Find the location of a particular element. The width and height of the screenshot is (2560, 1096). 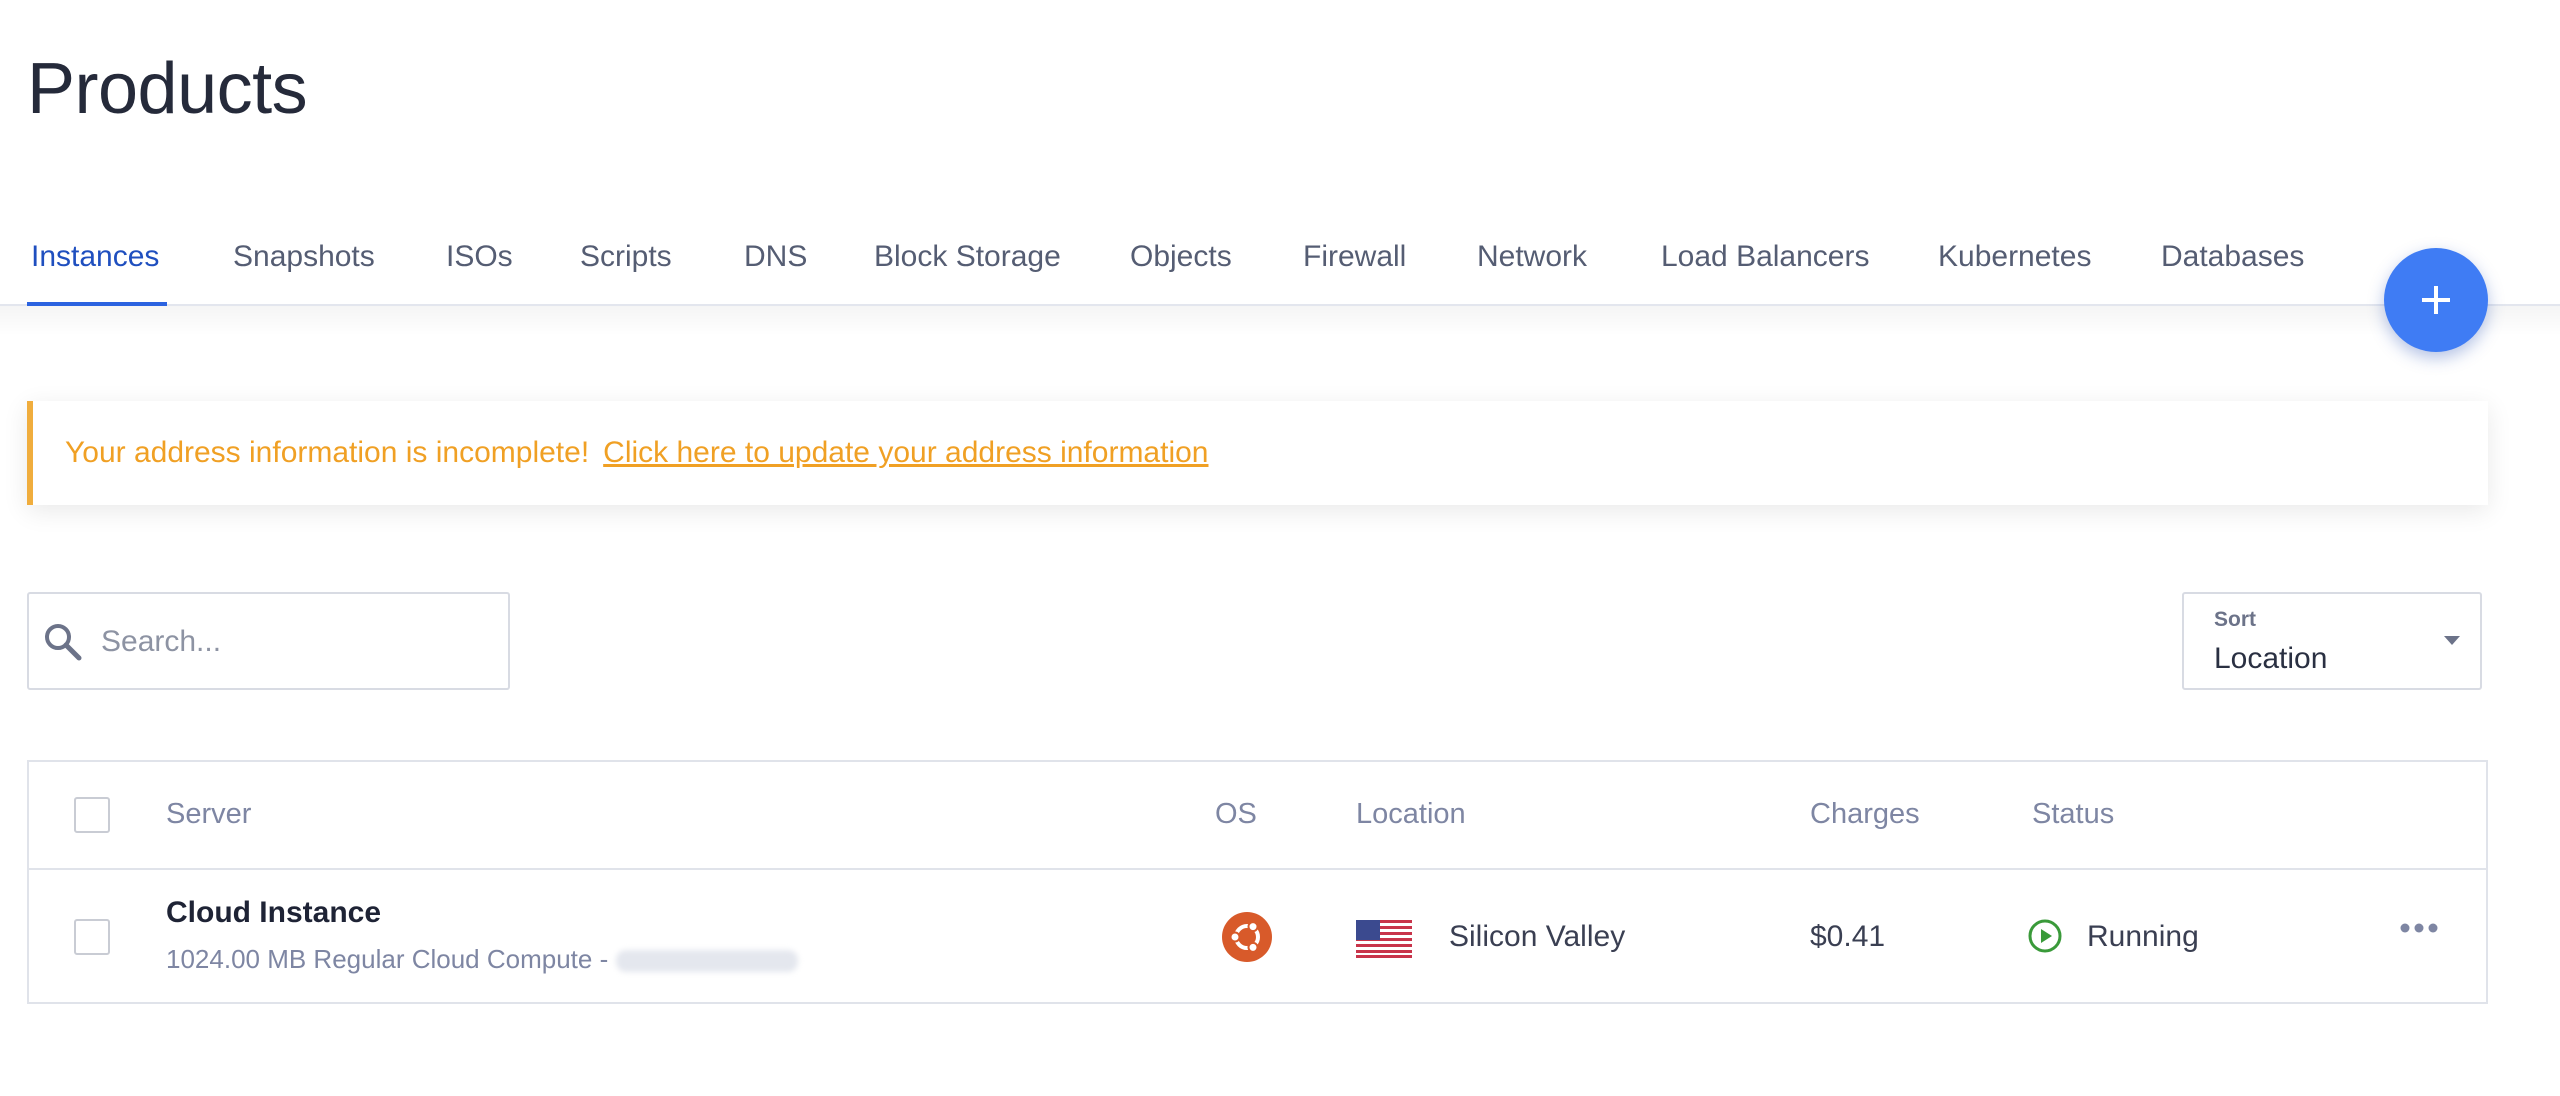

sort-label: Sort is located at coordinates (2235, 619).